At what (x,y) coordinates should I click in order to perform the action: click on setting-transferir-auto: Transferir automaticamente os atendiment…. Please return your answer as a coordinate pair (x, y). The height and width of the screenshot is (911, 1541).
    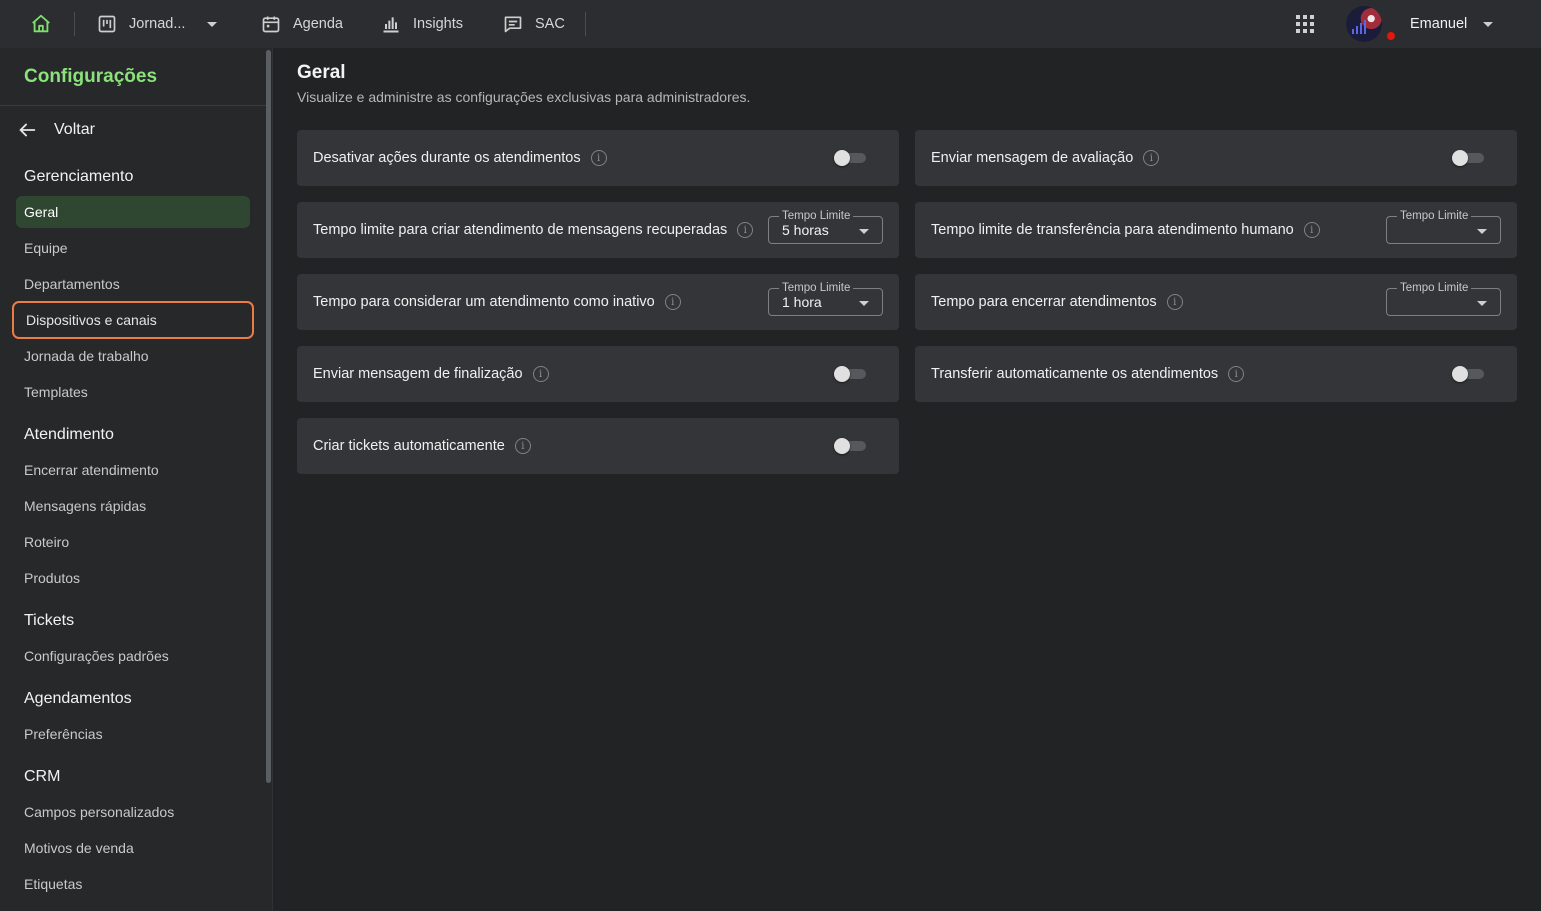
    Looking at the image, I should click on (1216, 374).